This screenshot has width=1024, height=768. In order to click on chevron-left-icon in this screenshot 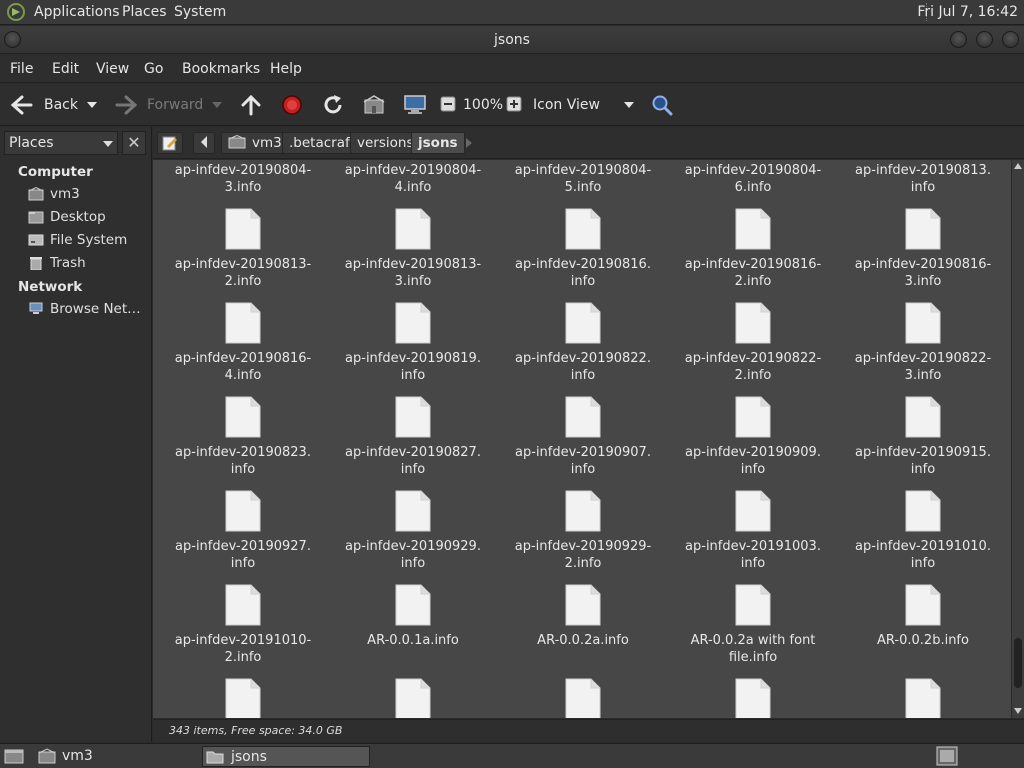, I will do `click(204, 142)`.